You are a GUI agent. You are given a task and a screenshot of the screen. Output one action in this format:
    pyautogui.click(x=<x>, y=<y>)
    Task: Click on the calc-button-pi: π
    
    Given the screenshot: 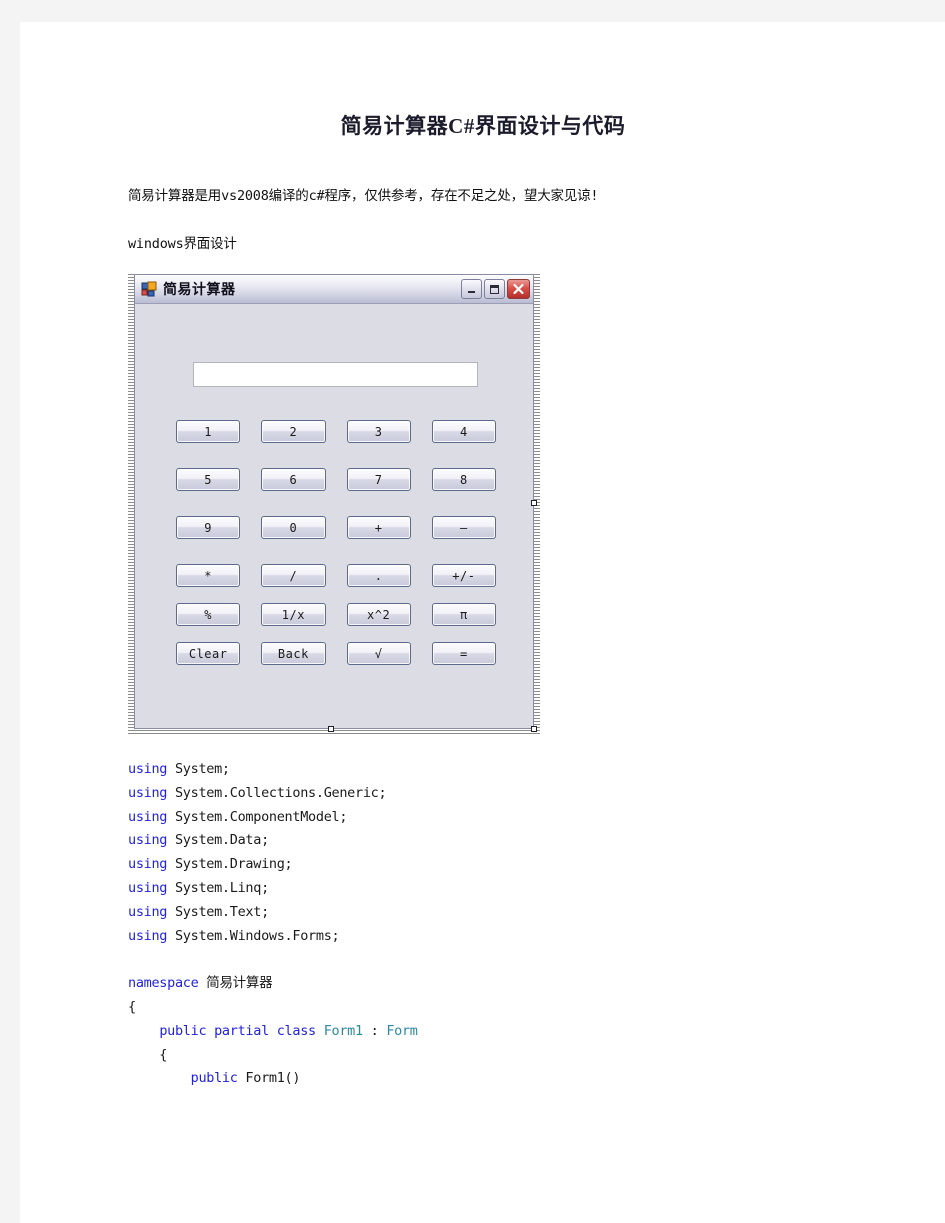 What is the action you would take?
    pyautogui.click(x=463, y=614)
    